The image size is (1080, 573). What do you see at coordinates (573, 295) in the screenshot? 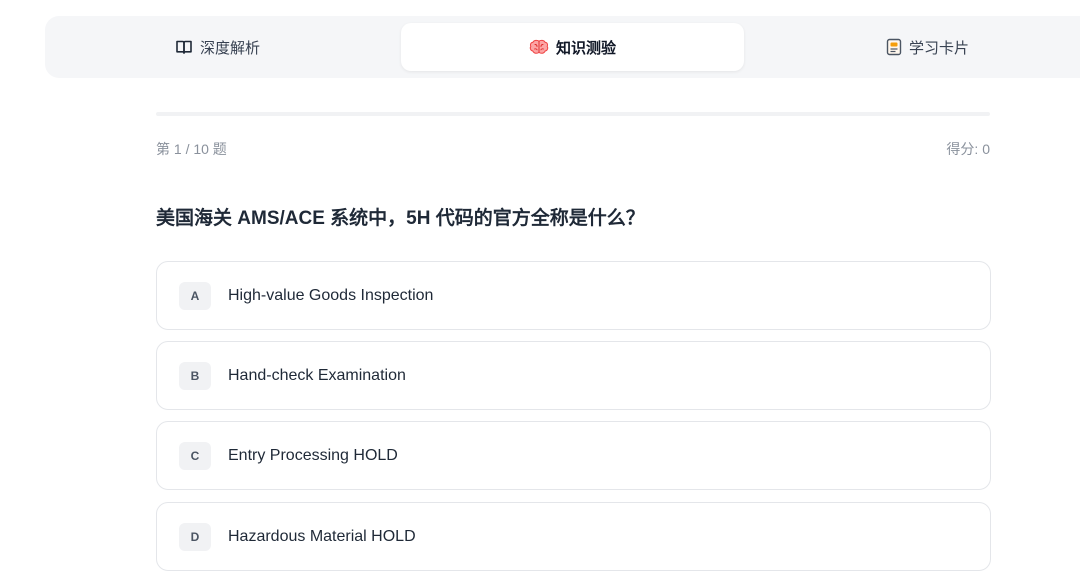
I see `option-a: A High-value Goods Inspection` at bounding box center [573, 295].